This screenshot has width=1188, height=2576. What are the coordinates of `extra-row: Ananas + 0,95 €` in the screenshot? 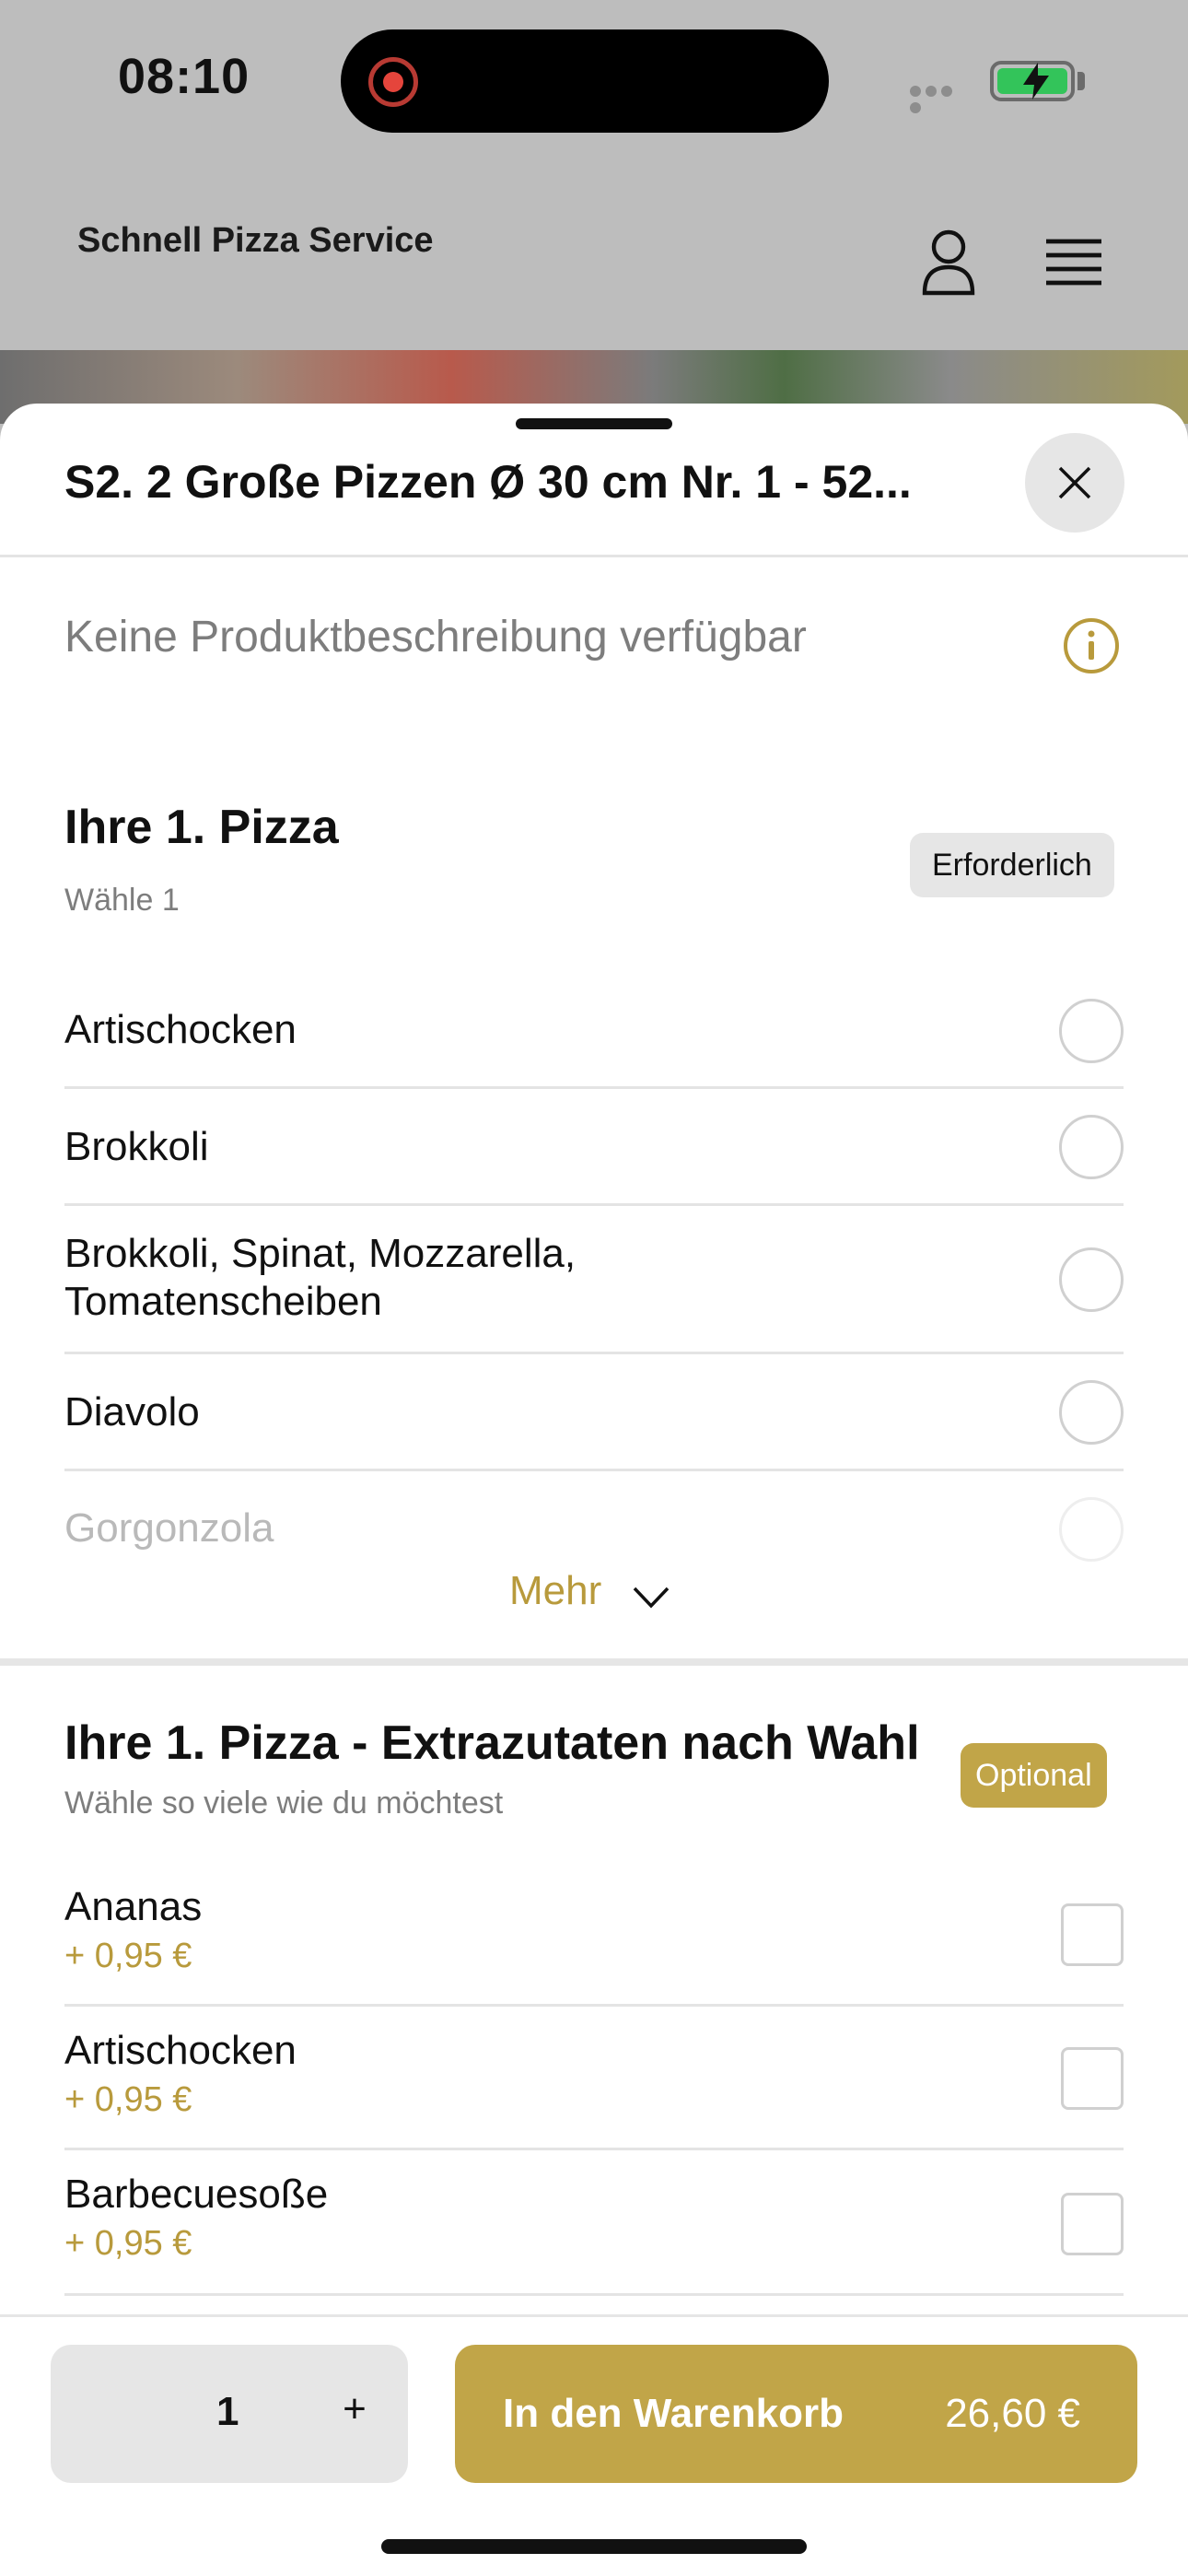 It's located at (594, 1933).